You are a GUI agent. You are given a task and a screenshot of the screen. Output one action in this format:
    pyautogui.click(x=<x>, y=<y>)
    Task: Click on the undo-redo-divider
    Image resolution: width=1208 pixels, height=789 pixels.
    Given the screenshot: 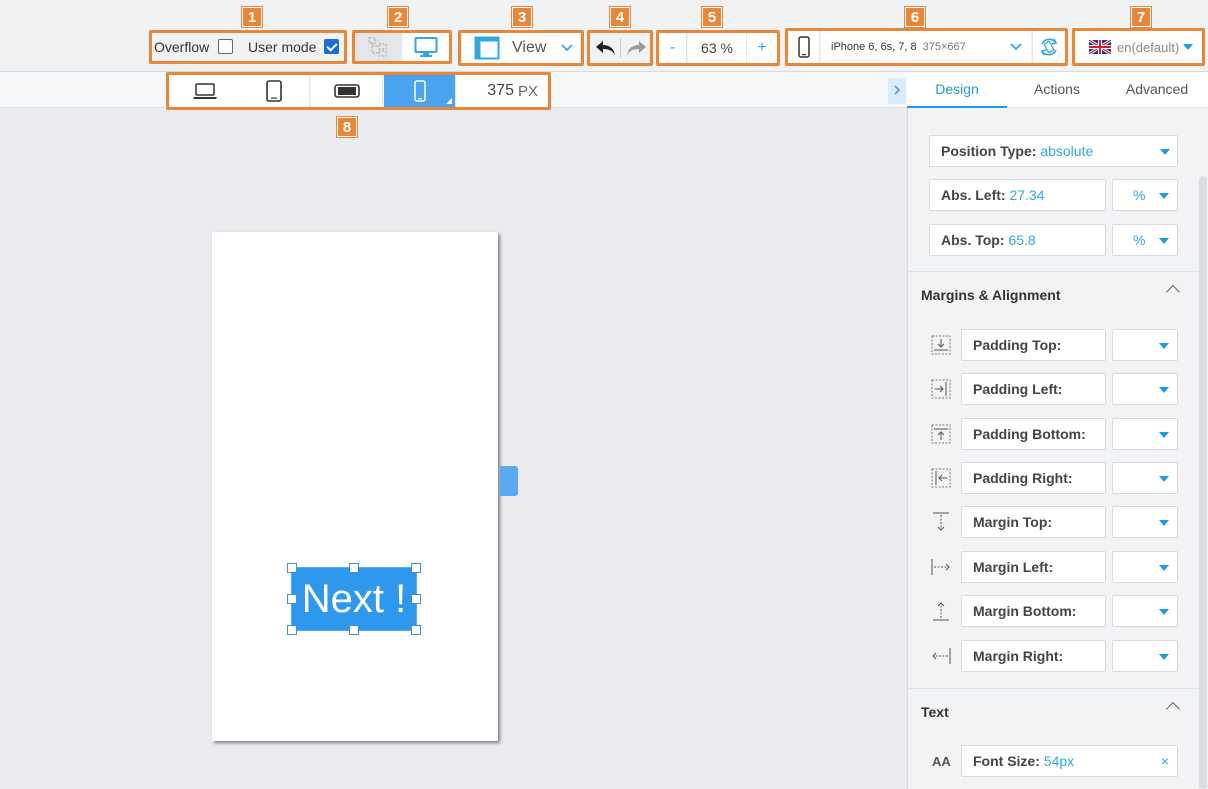 What is the action you would take?
    pyautogui.click(x=620, y=48)
    